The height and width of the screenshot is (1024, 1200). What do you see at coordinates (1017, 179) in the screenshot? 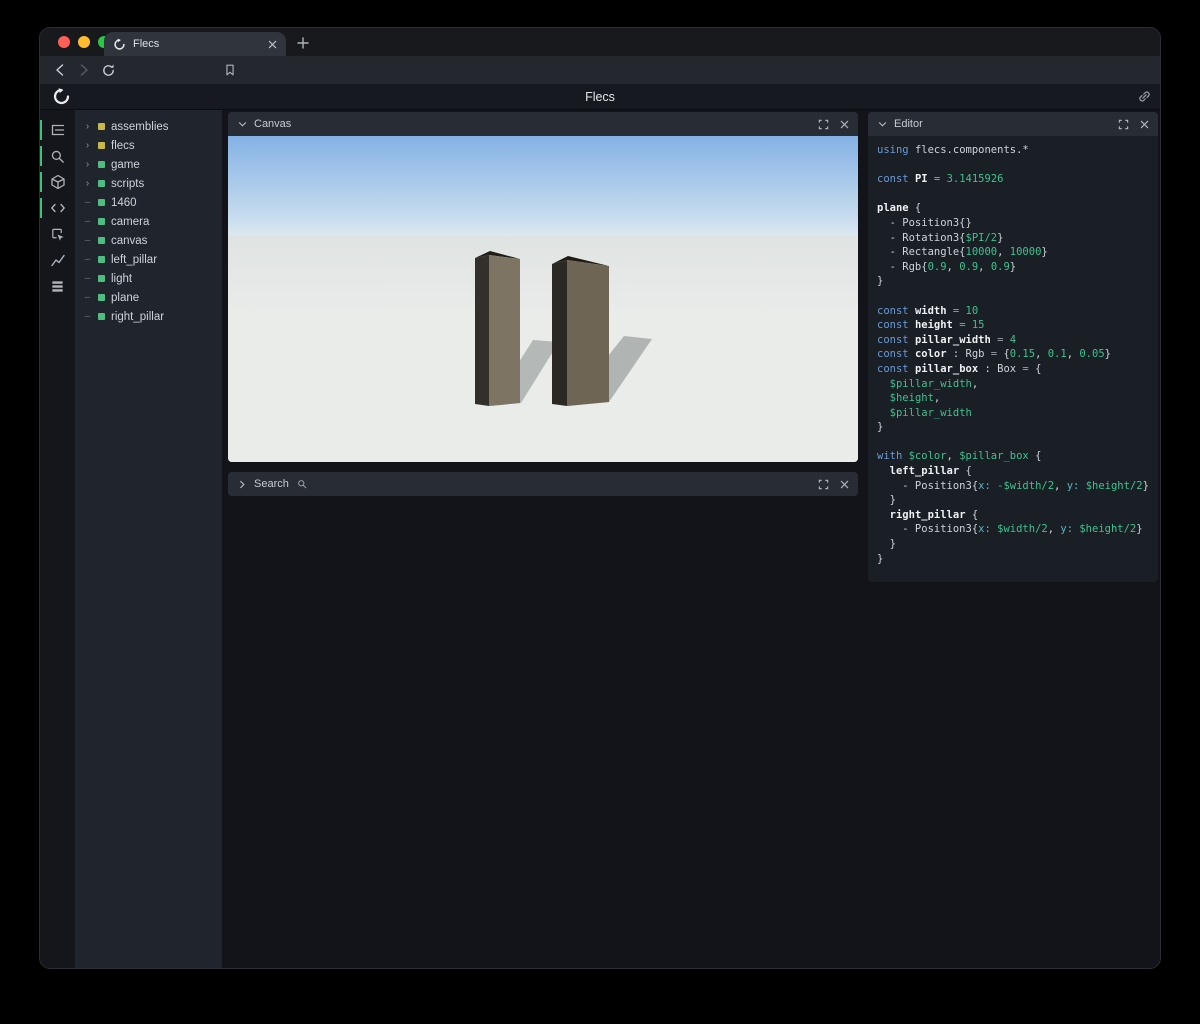
I see `code-line: const PI = 3.1415926` at bounding box center [1017, 179].